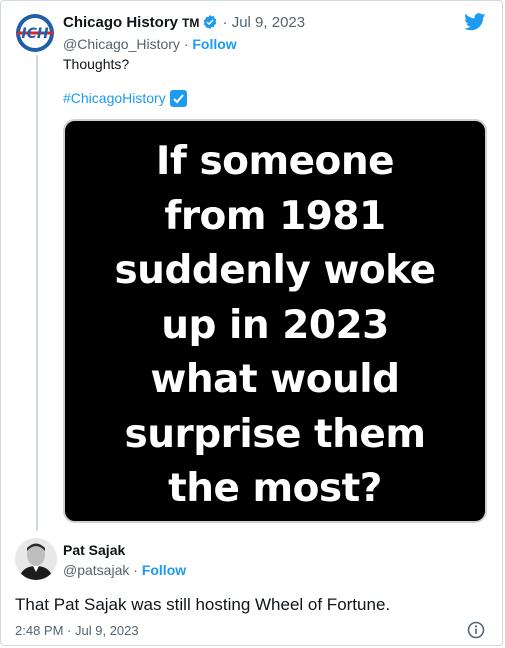  I want to click on chicago-history-avatar: ICH, so click(35, 33).